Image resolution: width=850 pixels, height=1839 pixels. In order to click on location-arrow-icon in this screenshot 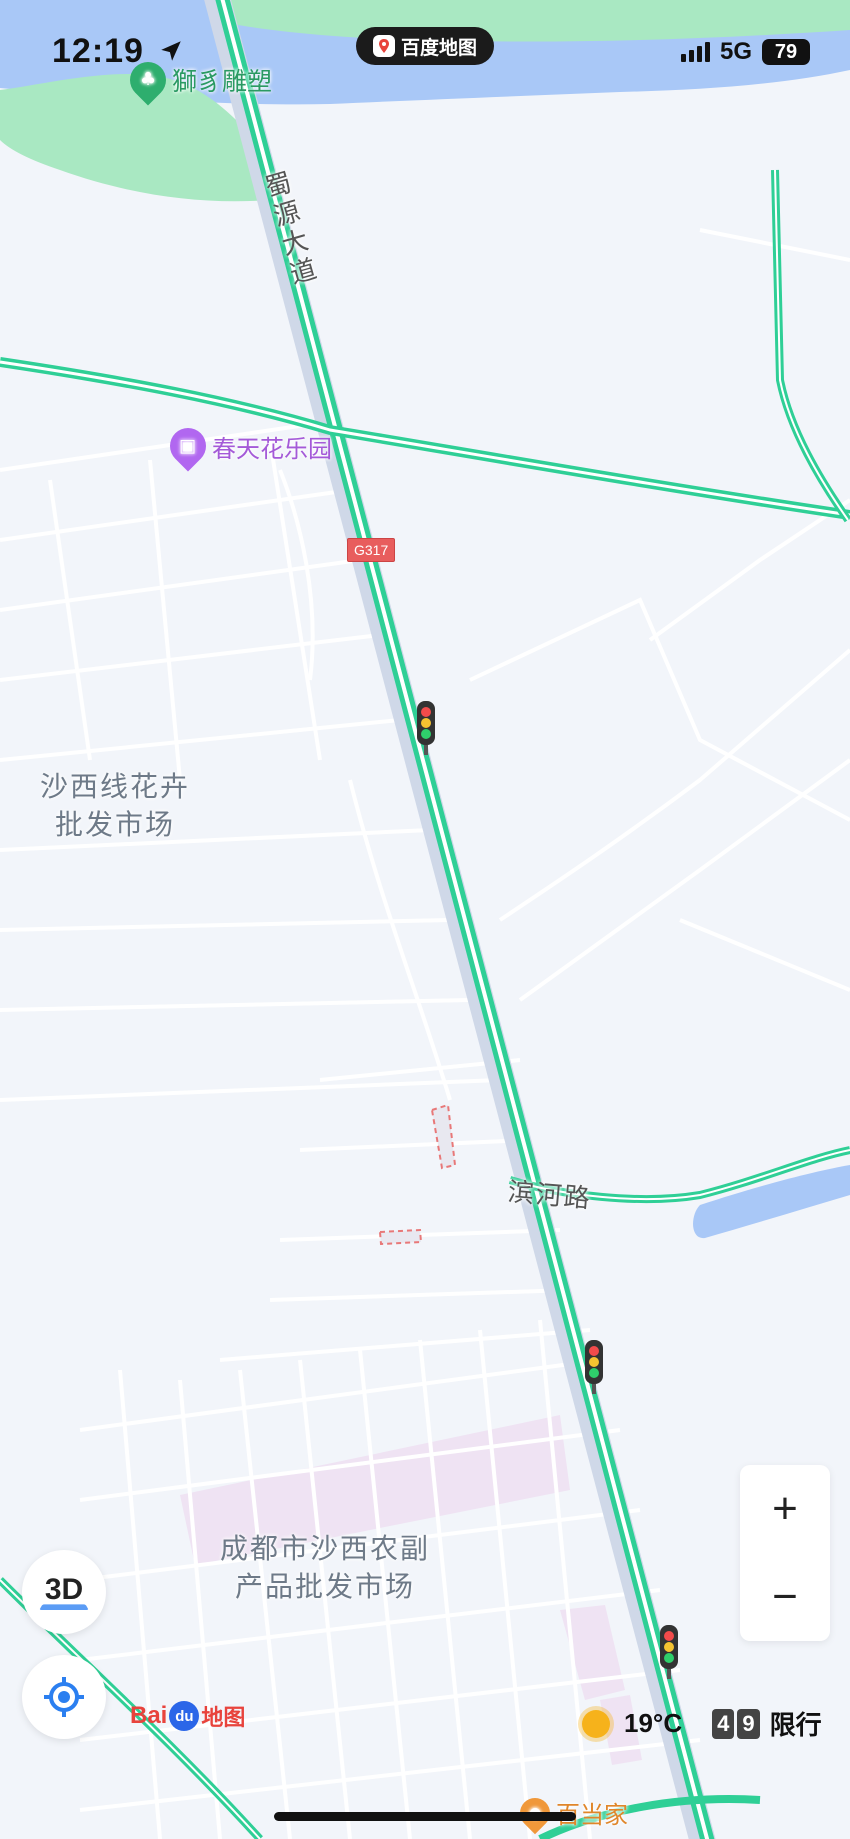, I will do `click(171, 51)`.